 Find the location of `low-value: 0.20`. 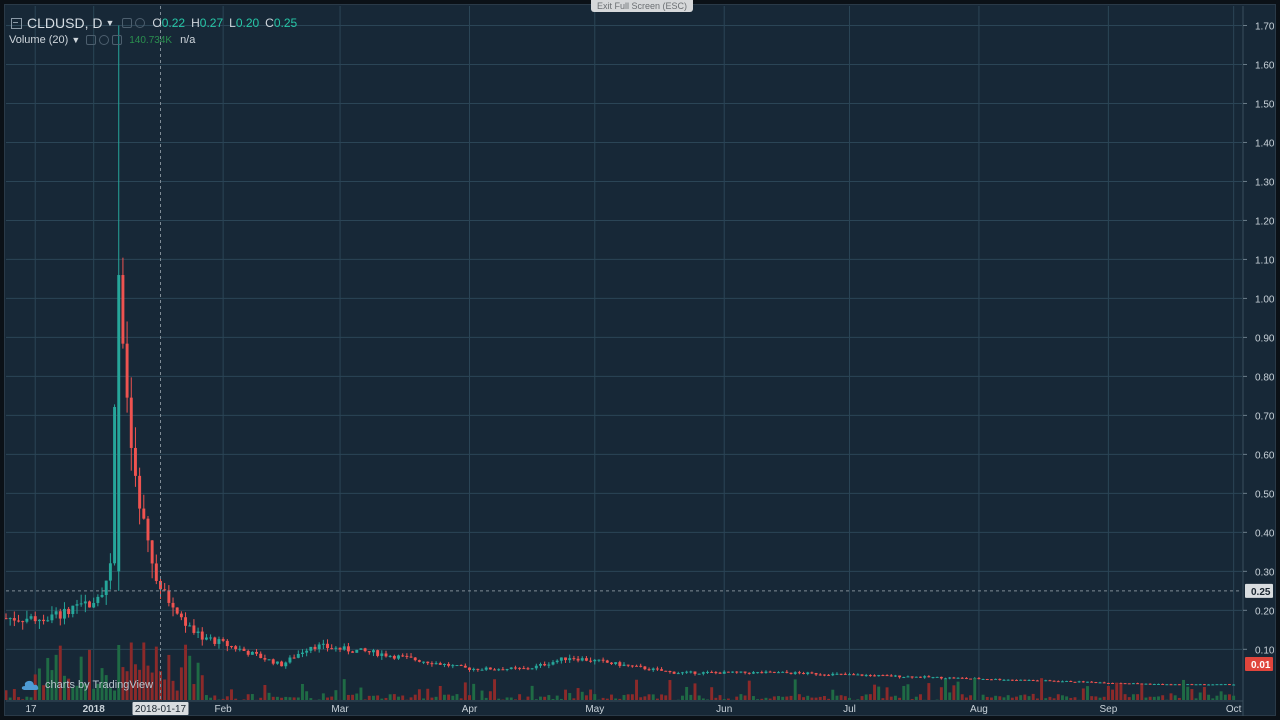

low-value: 0.20 is located at coordinates (247, 23).